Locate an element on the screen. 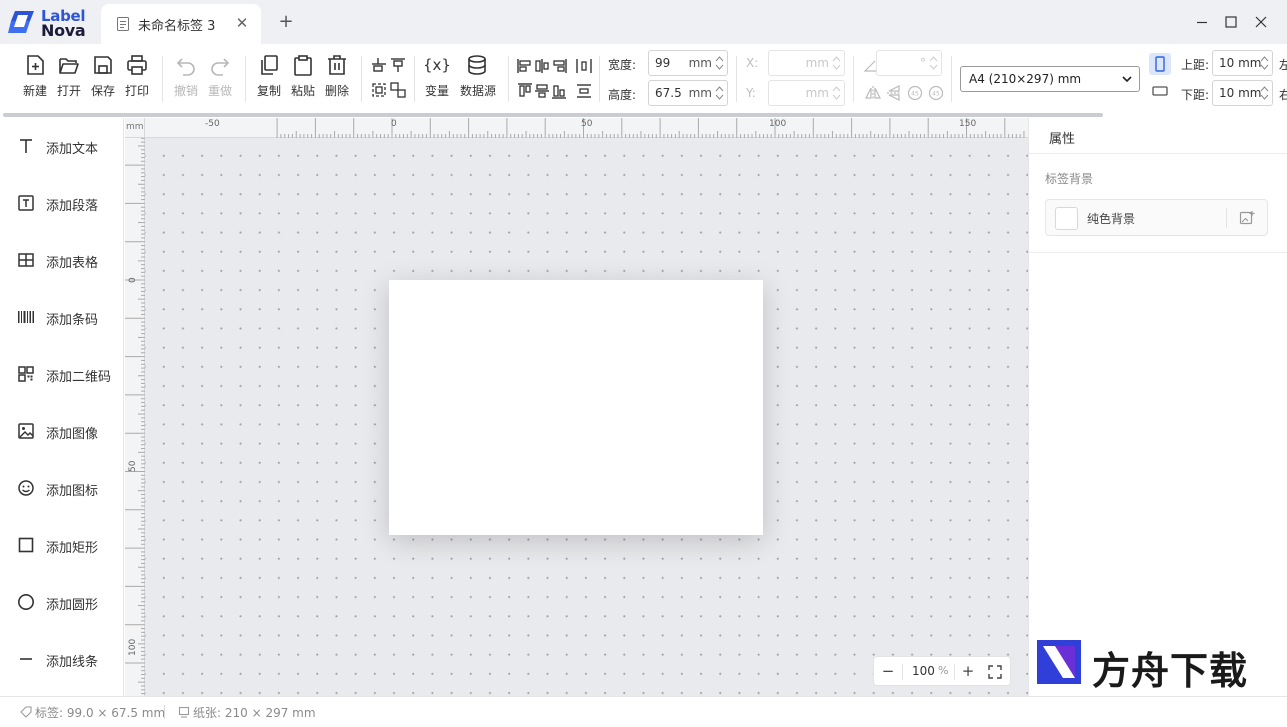 This screenshot has height=727, width=1287. x-stepper-icon is located at coordinates (836, 63).